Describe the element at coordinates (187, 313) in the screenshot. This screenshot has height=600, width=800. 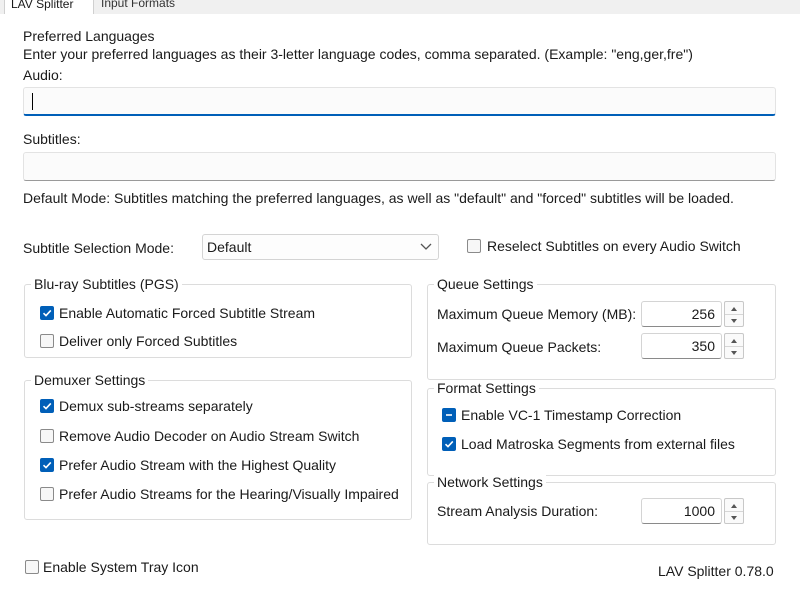
I see `enable-forced-subtitle-label: Enable Automatic Forced Subtitle Stream` at that location.